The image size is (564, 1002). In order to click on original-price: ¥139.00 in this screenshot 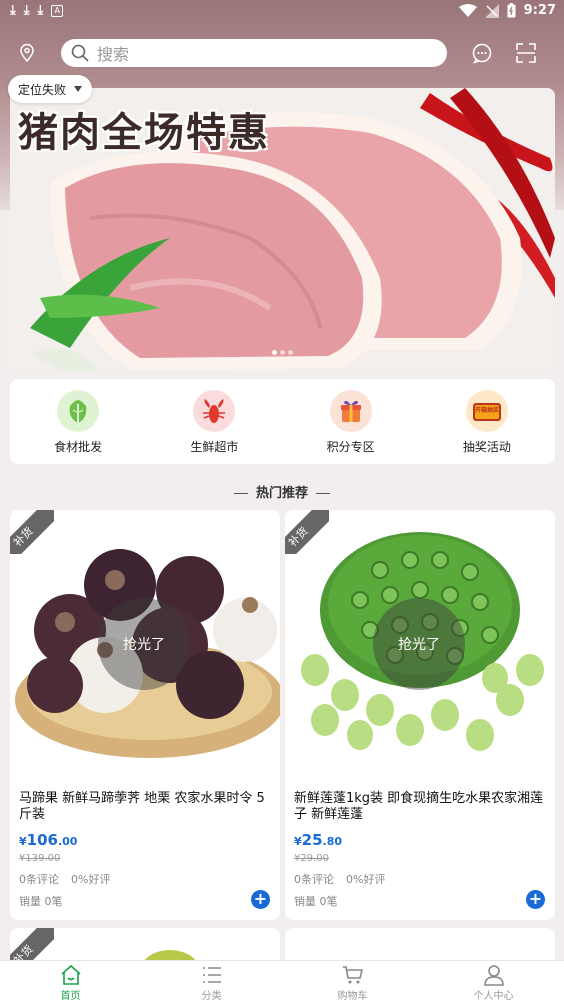, I will do `click(40, 858)`.